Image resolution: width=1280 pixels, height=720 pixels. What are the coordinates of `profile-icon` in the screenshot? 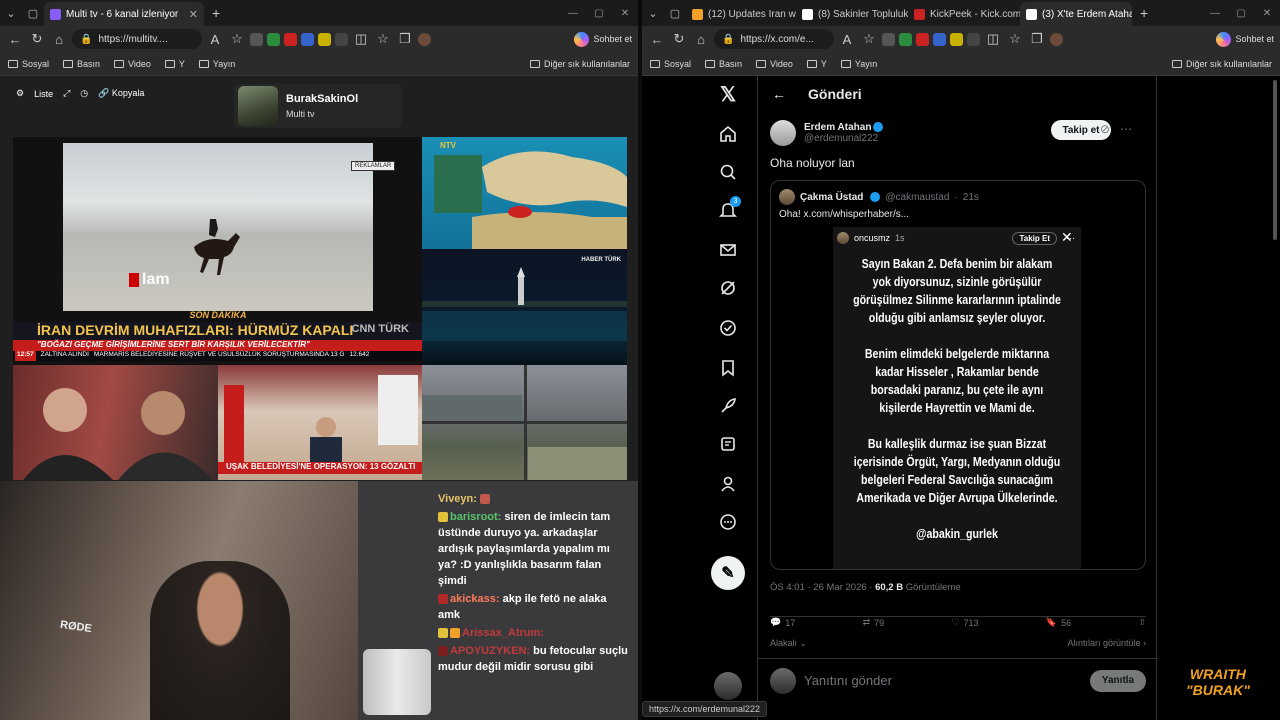 It's located at (728, 484).